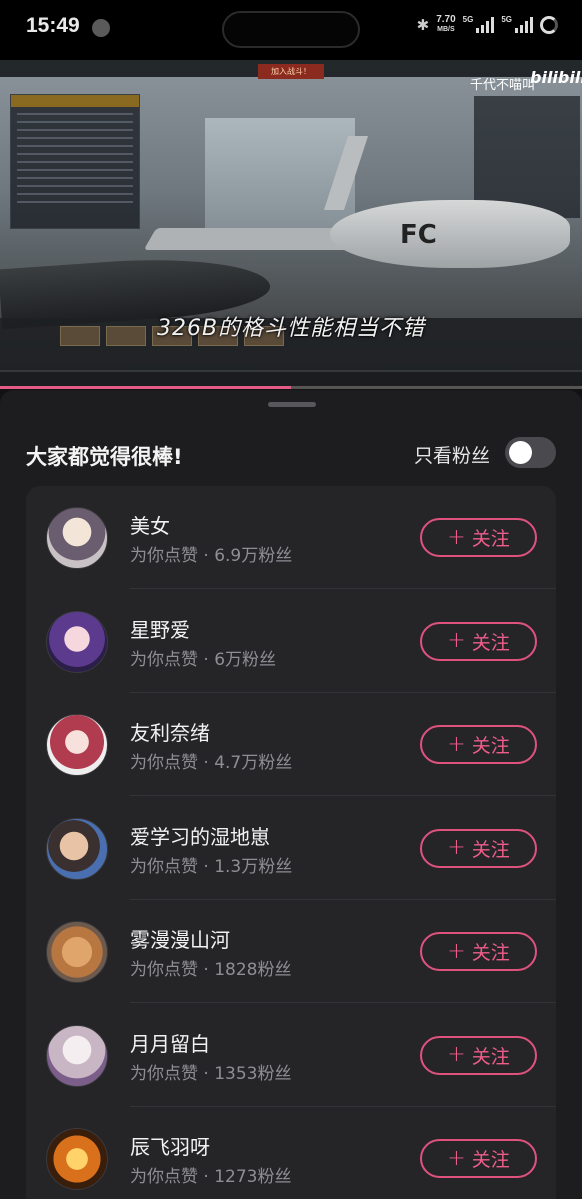 Image resolution: width=582 pixels, height=1199 pixels. Describe the element at coordinates (170, 731) in the screenshot. I see `user-name: 友利奈绪` at that location.